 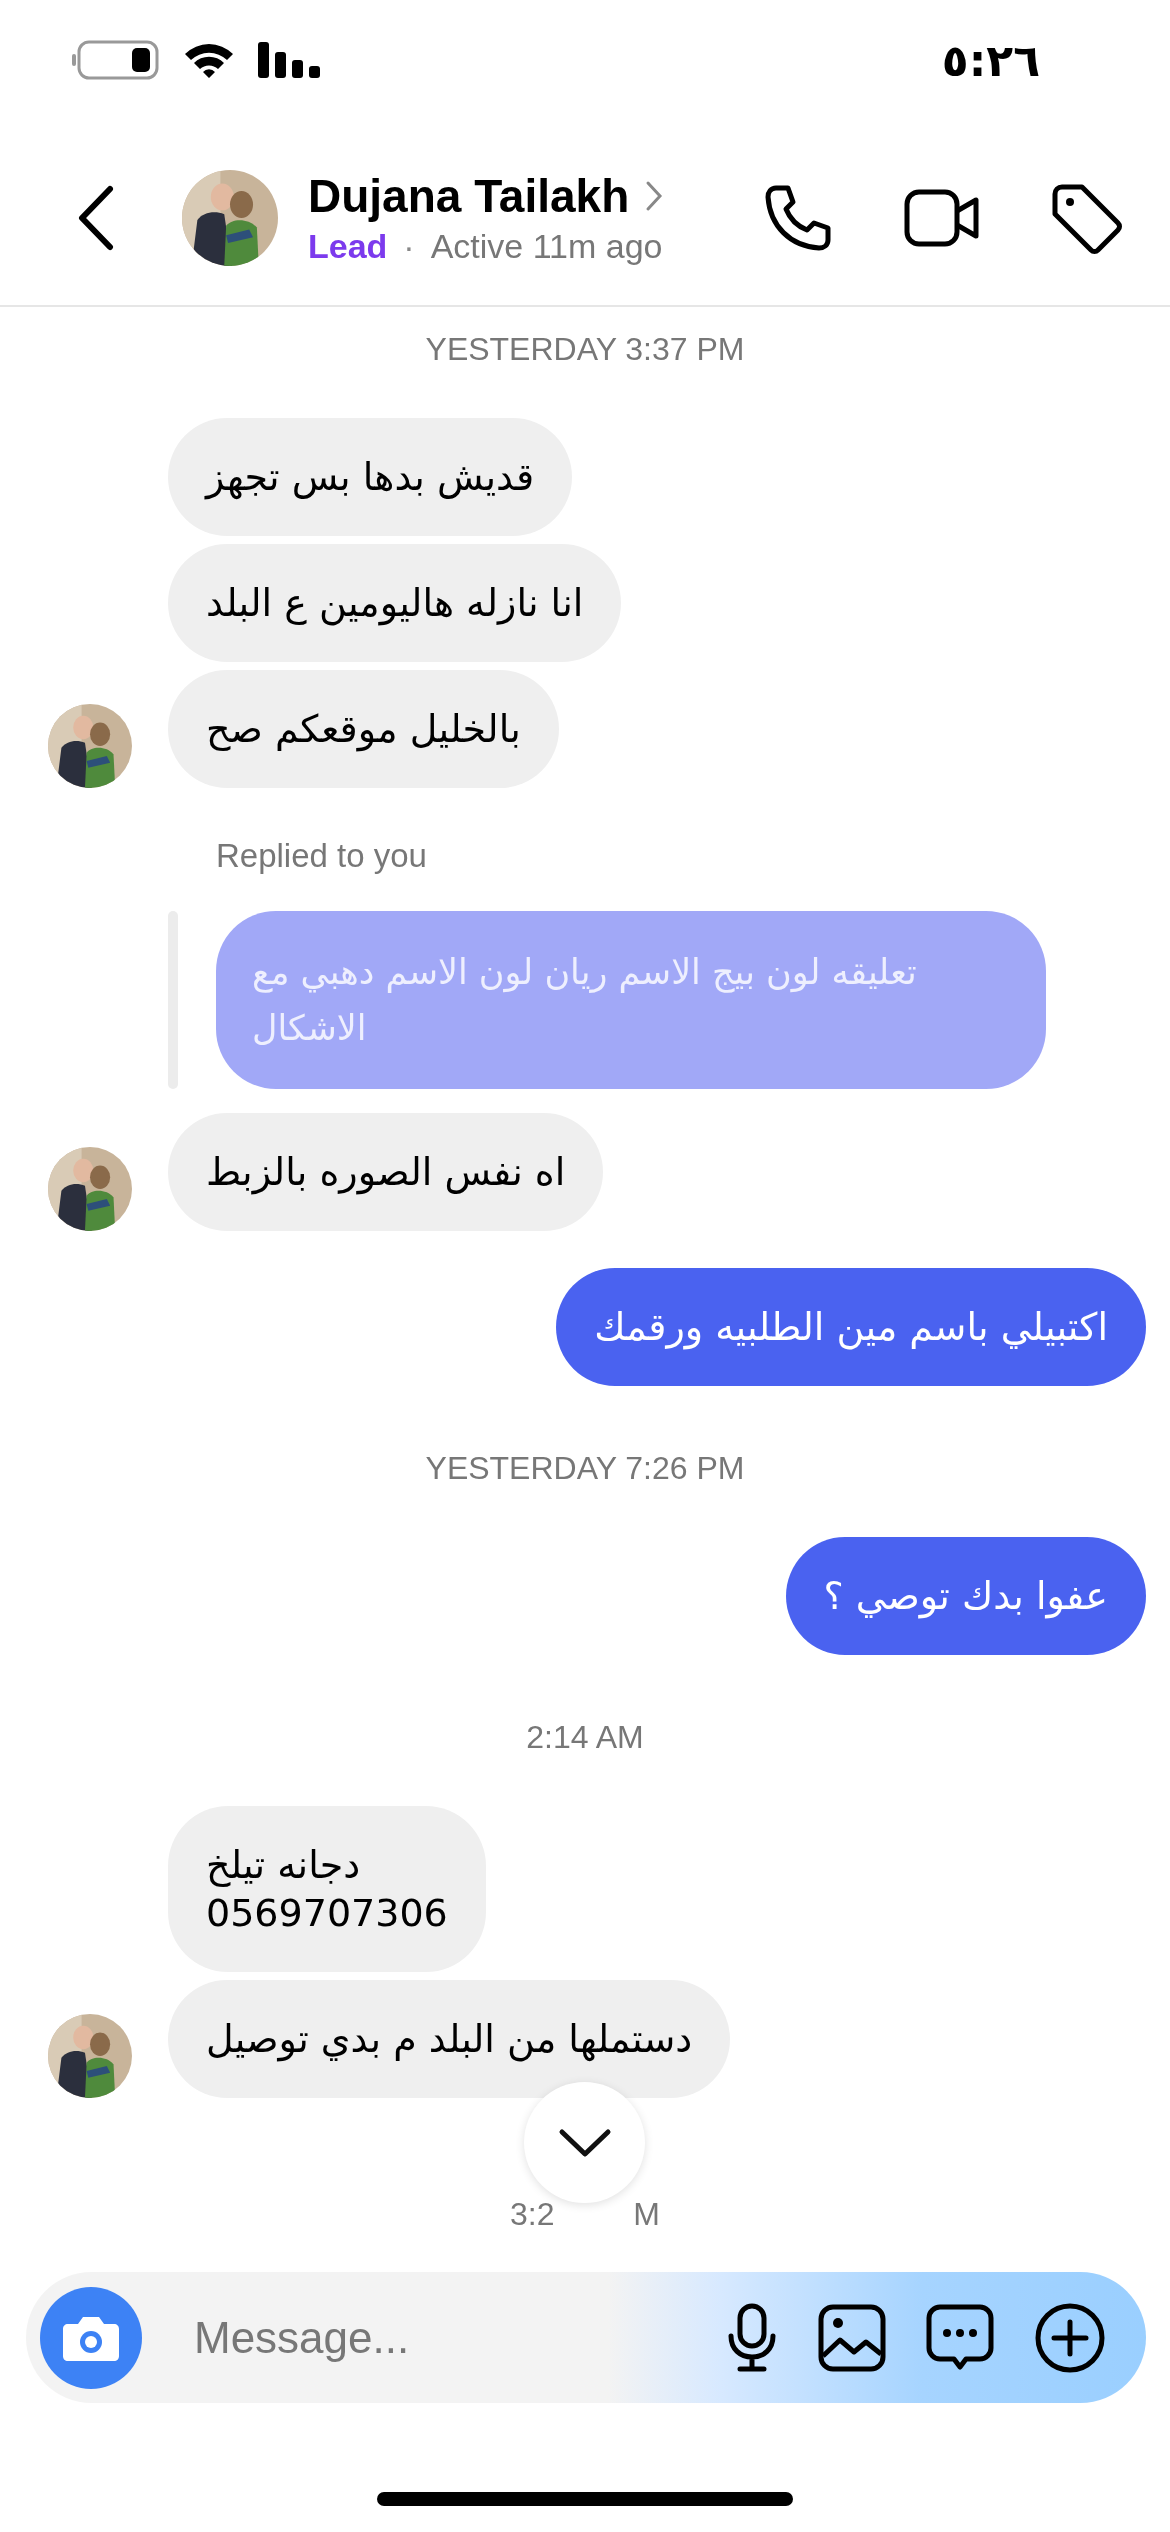 What do you see at coordinates (370, 477) in the screenshot?
I see `message-bubble: قديش بدها بس تجهز` at bounding box center [370, 477].